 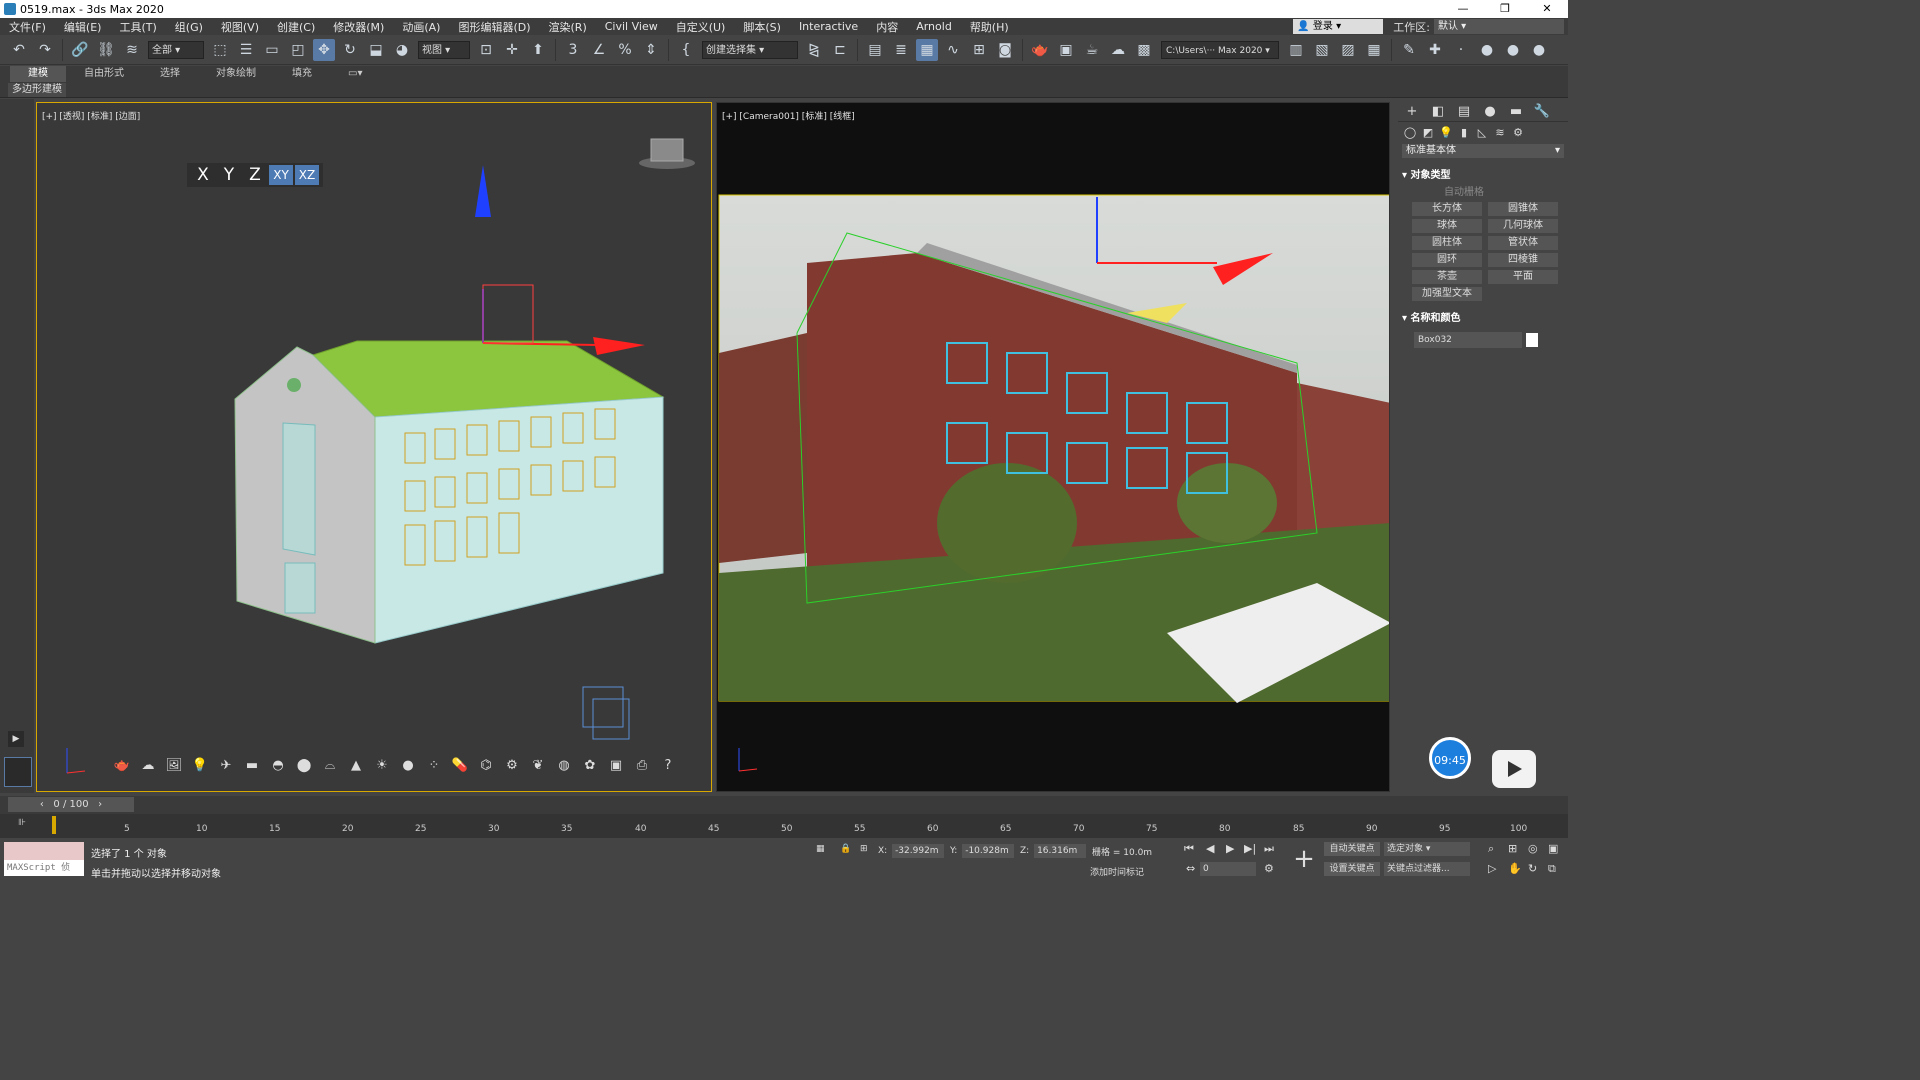 I want to click on pill-icon: 💊, so click(x=460, y=765).